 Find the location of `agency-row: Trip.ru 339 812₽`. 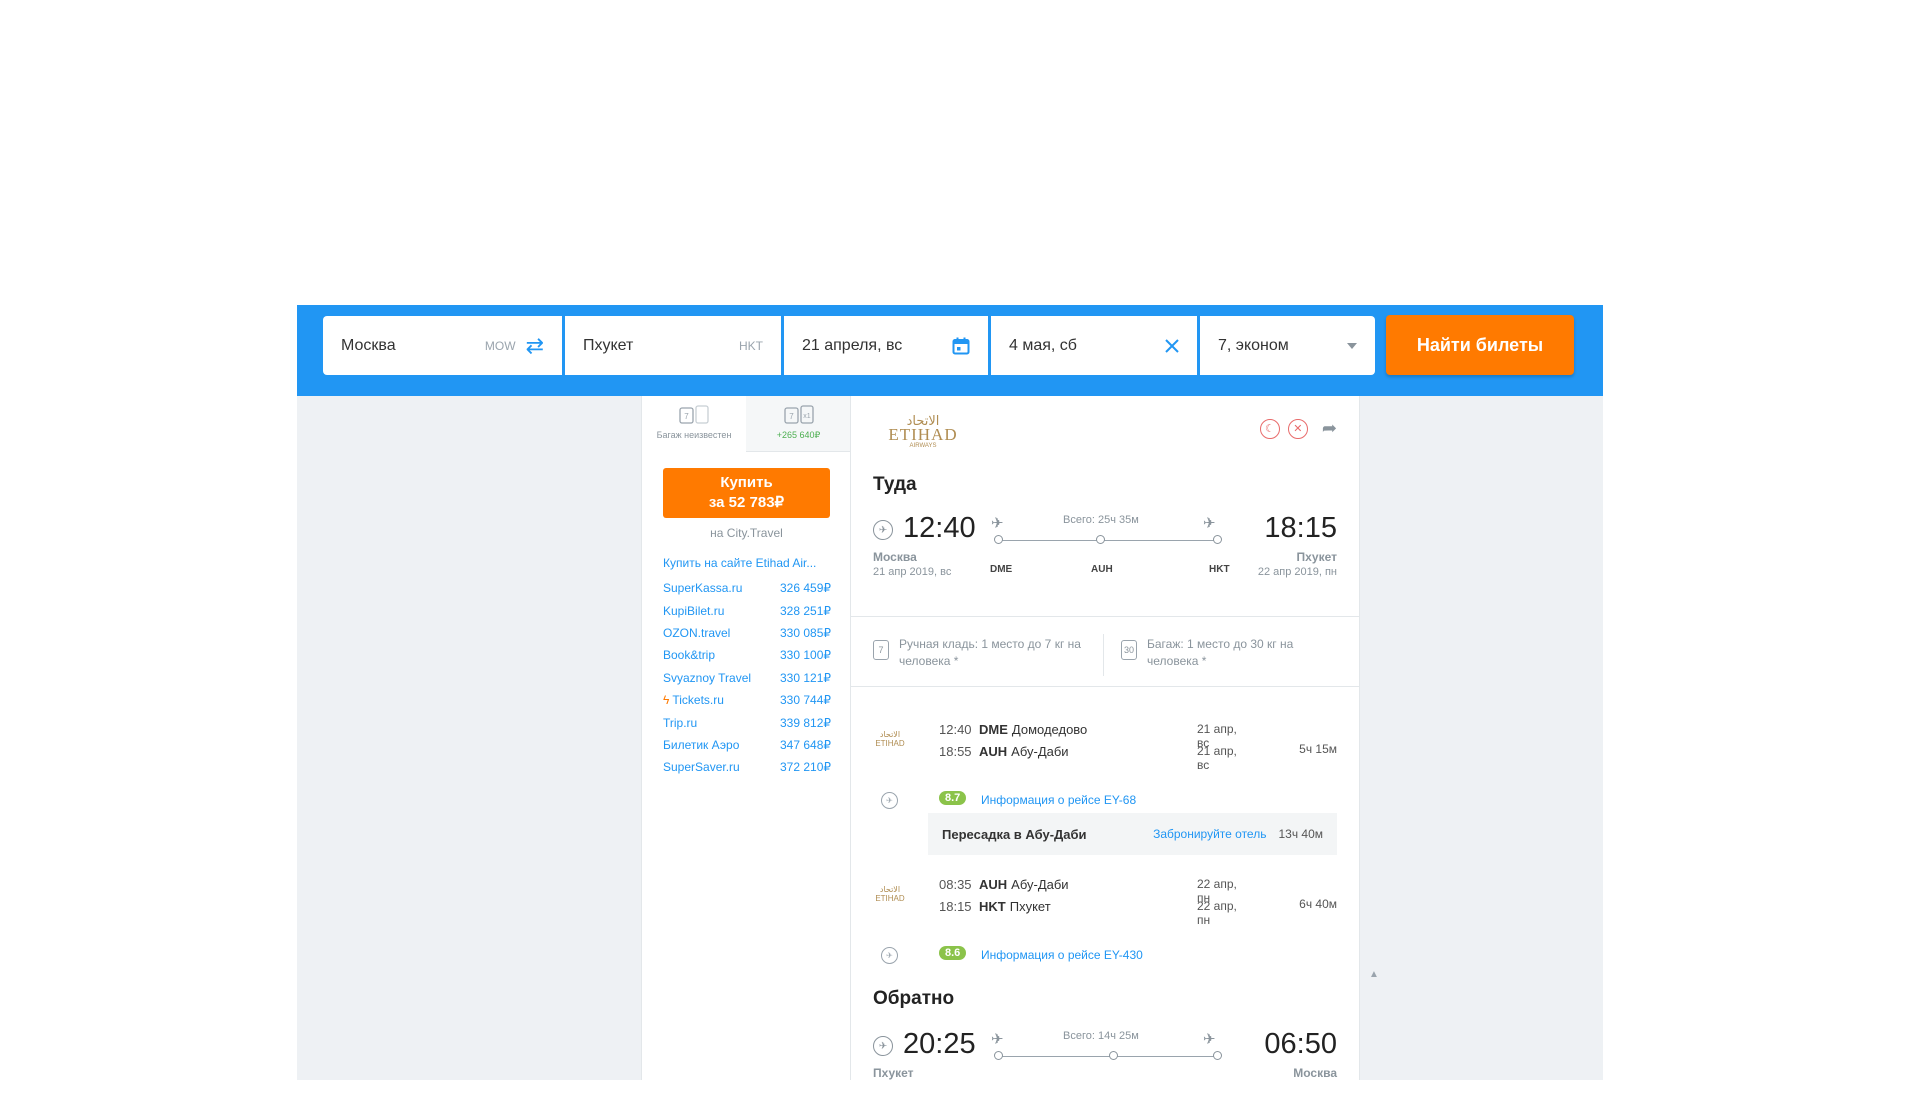

agency-row: Trip.ru 339 812₽ is located at coordinates (747, 722).